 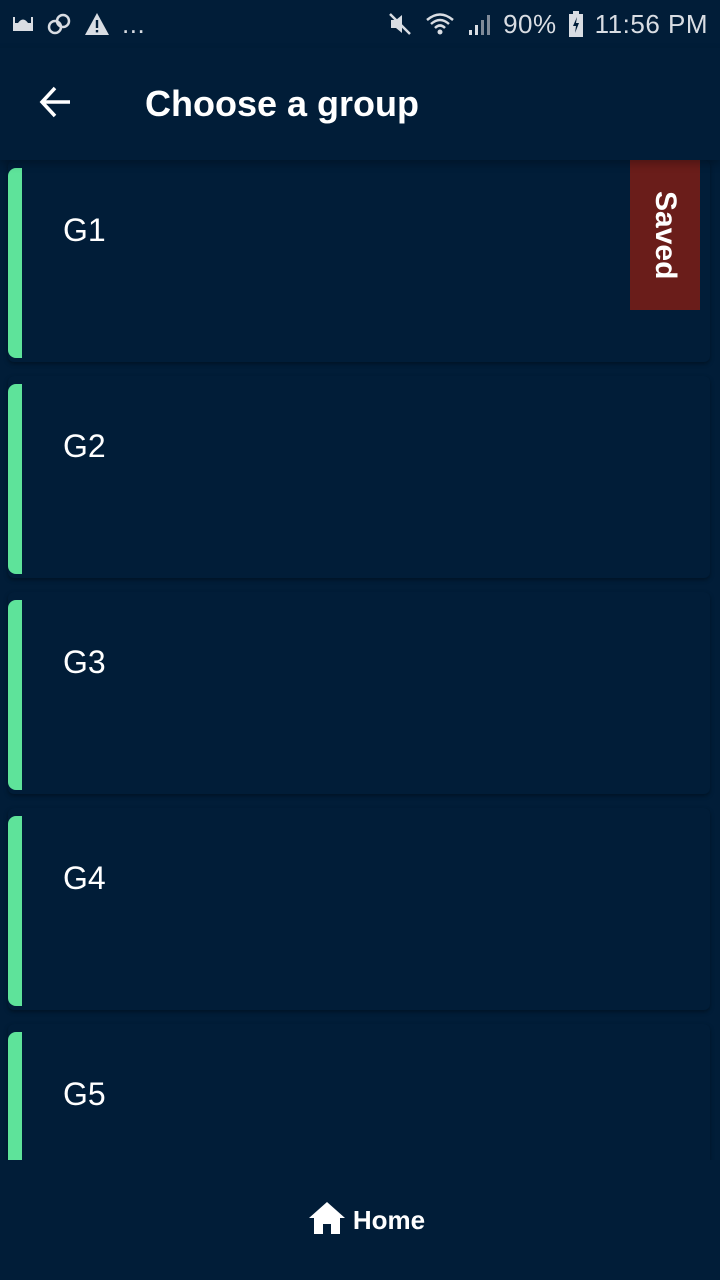 I want to click on arrow-left-icon, so click(x=56, y=104).